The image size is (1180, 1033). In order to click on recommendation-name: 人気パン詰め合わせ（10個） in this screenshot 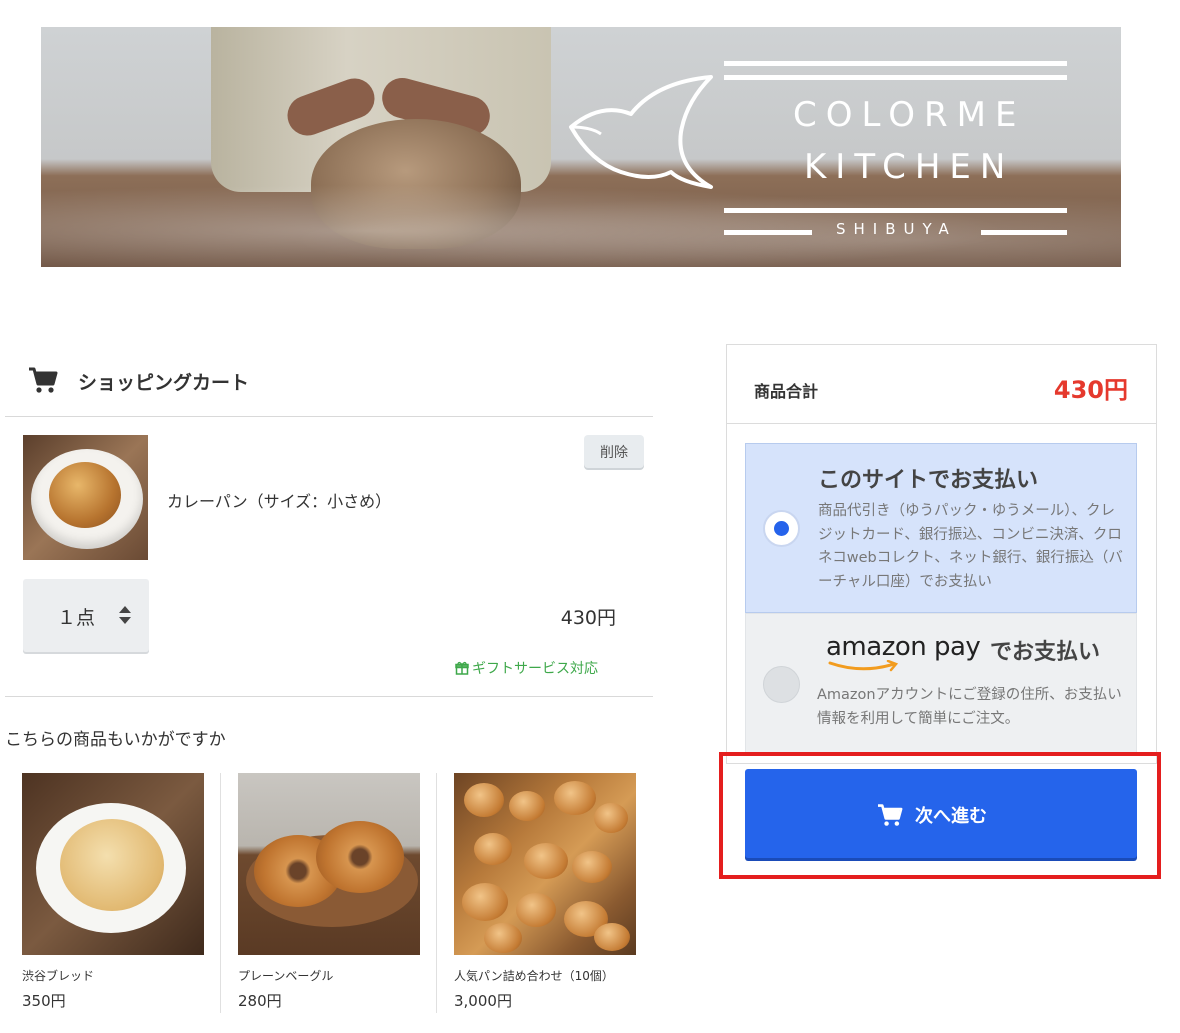, I will do `click(554, 975)`.